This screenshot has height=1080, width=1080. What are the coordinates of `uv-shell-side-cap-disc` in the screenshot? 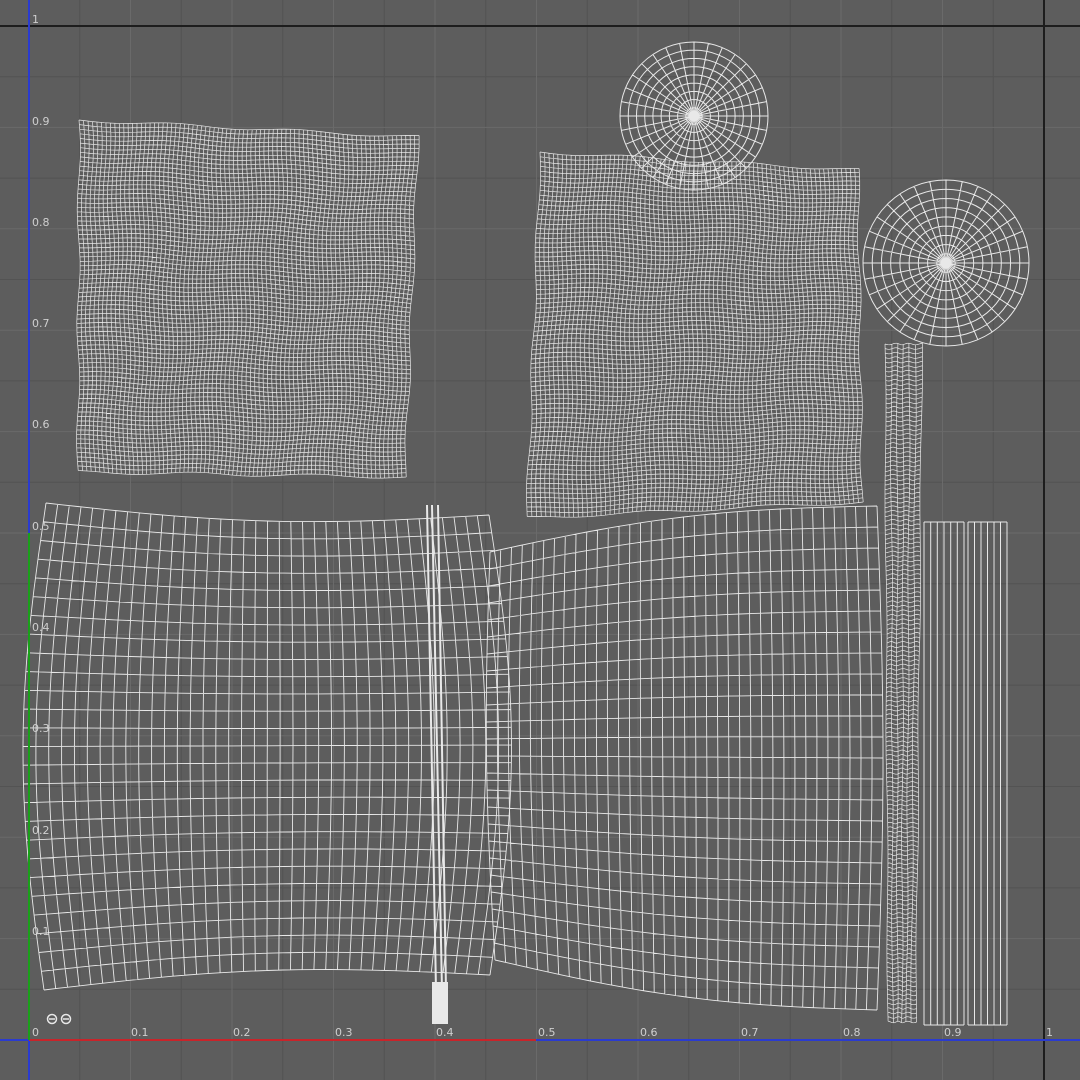 It's located at (946, 263).